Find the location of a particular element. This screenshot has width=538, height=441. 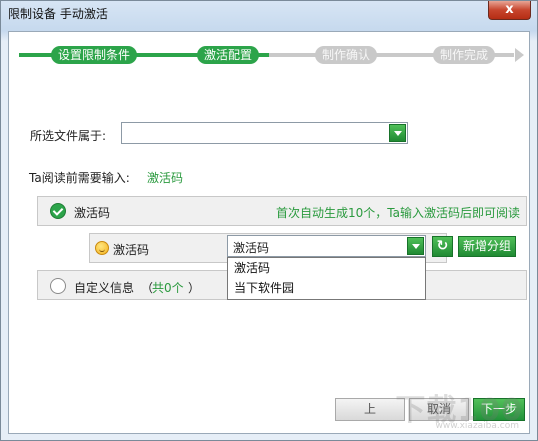

step-4: 制作完成 is located at coordinates (464, 55).